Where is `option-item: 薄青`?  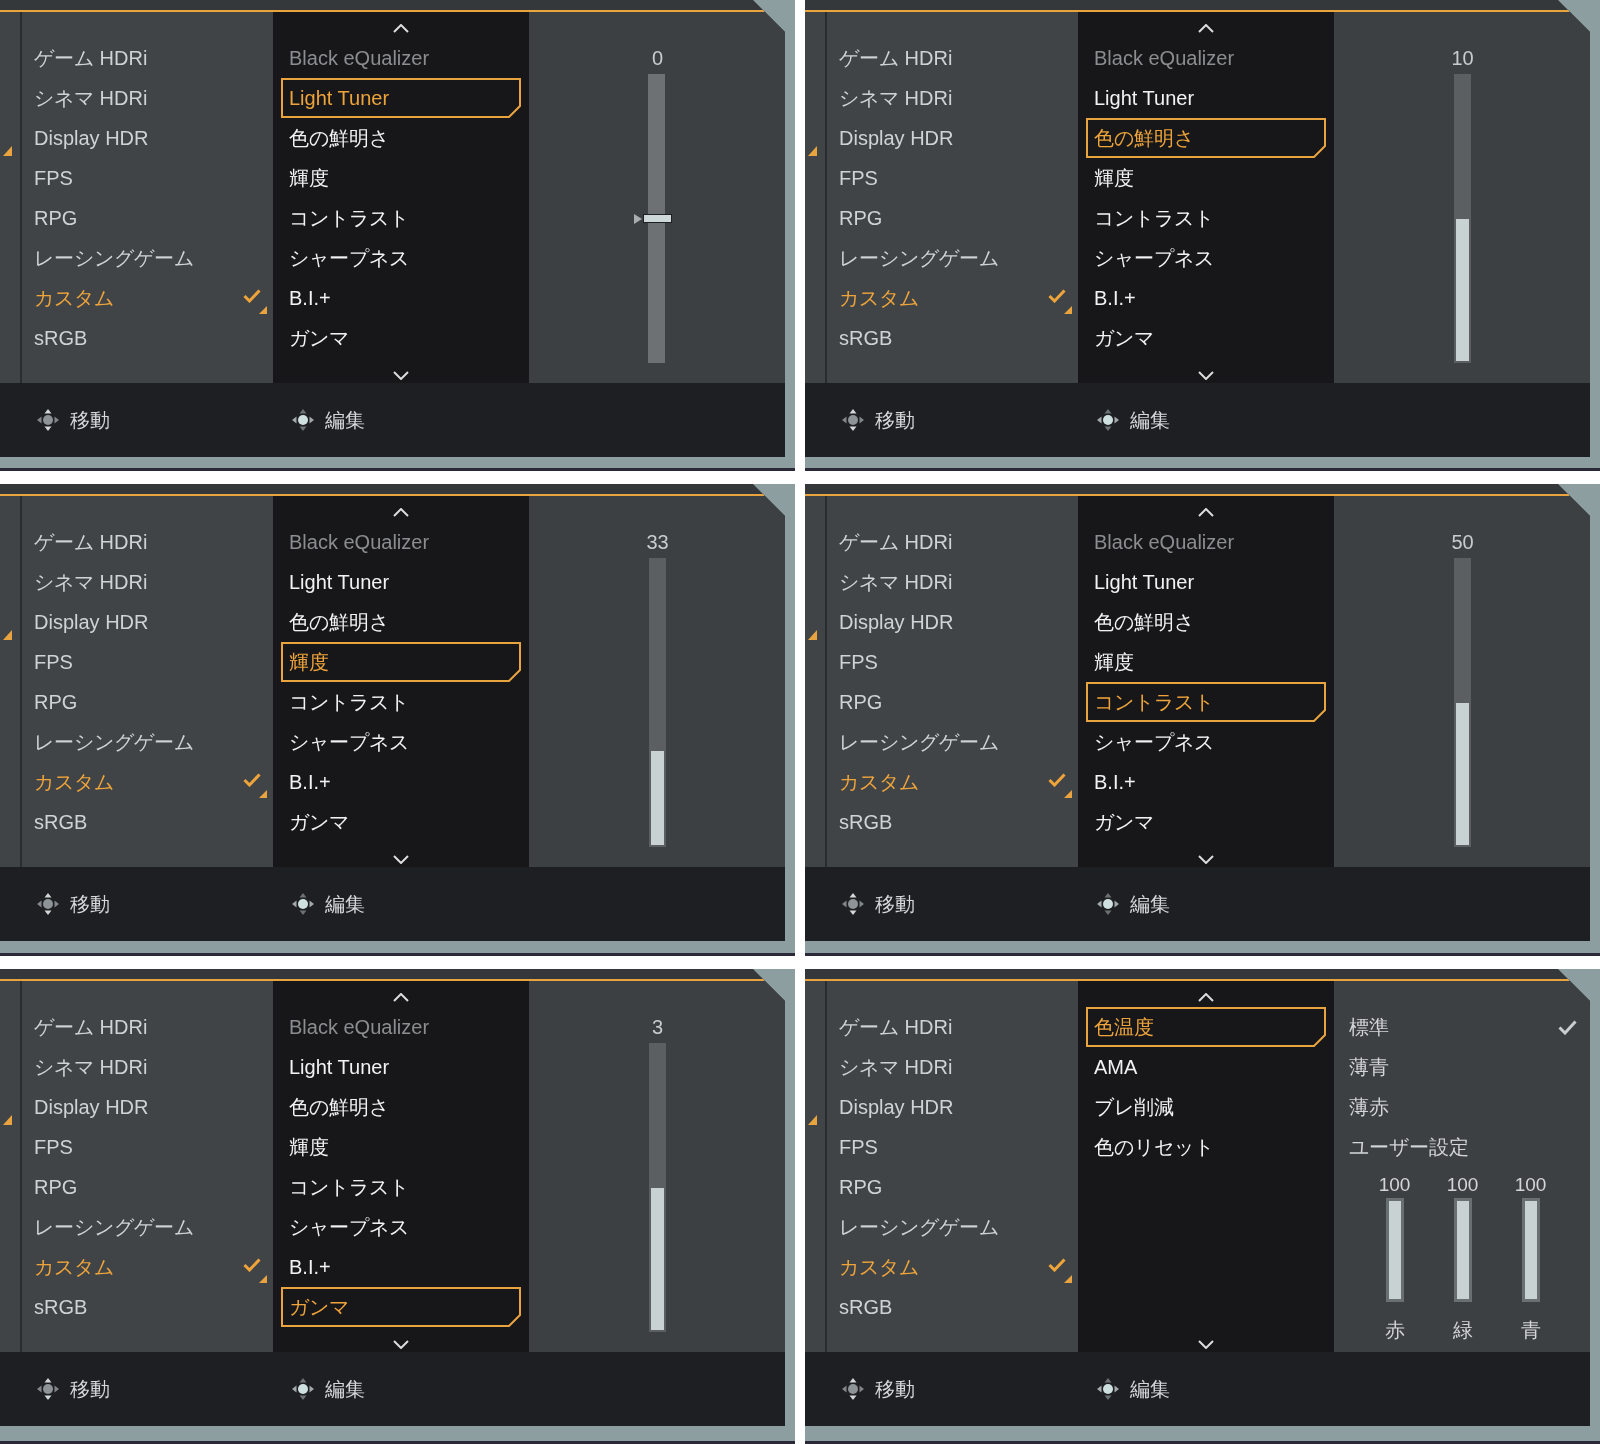
option-item: 薄青 is located at coordinates (1462, 1067).